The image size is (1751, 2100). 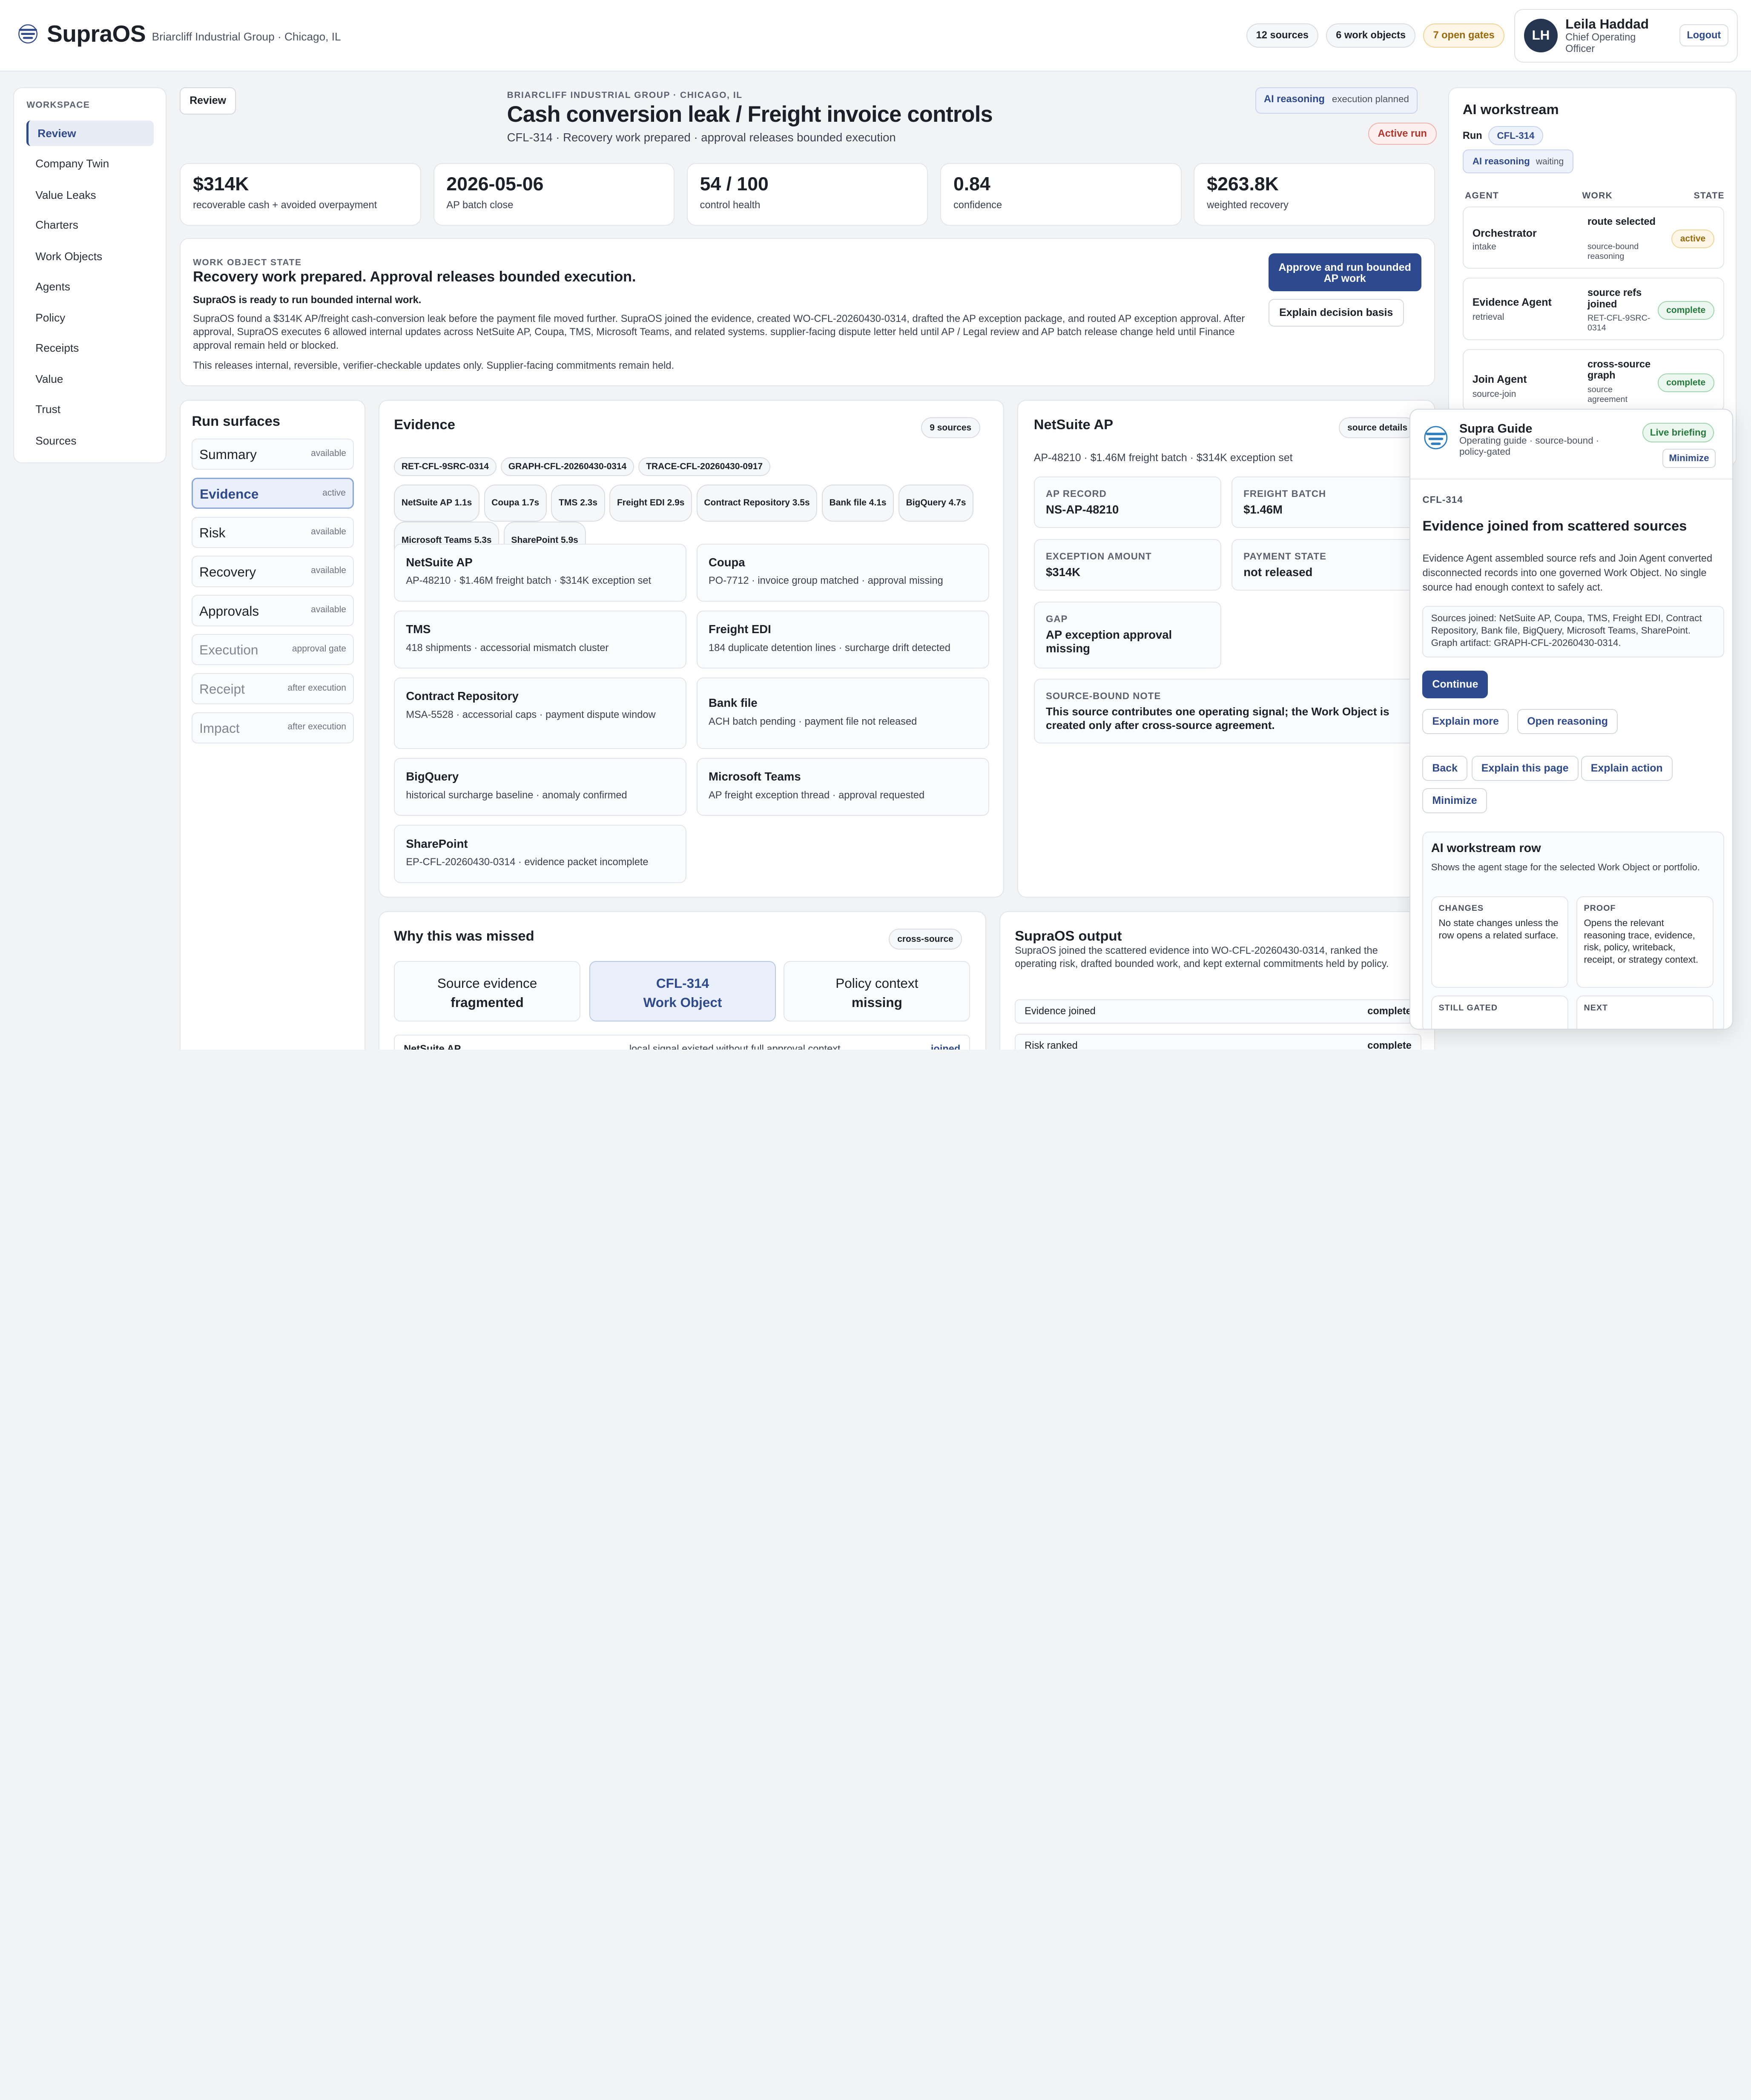 What do you see at coordinates (487, 991) in the screenshot?
I see `tab-source-evidence: Source evidence fragmented` at bounding box center [487, 991].